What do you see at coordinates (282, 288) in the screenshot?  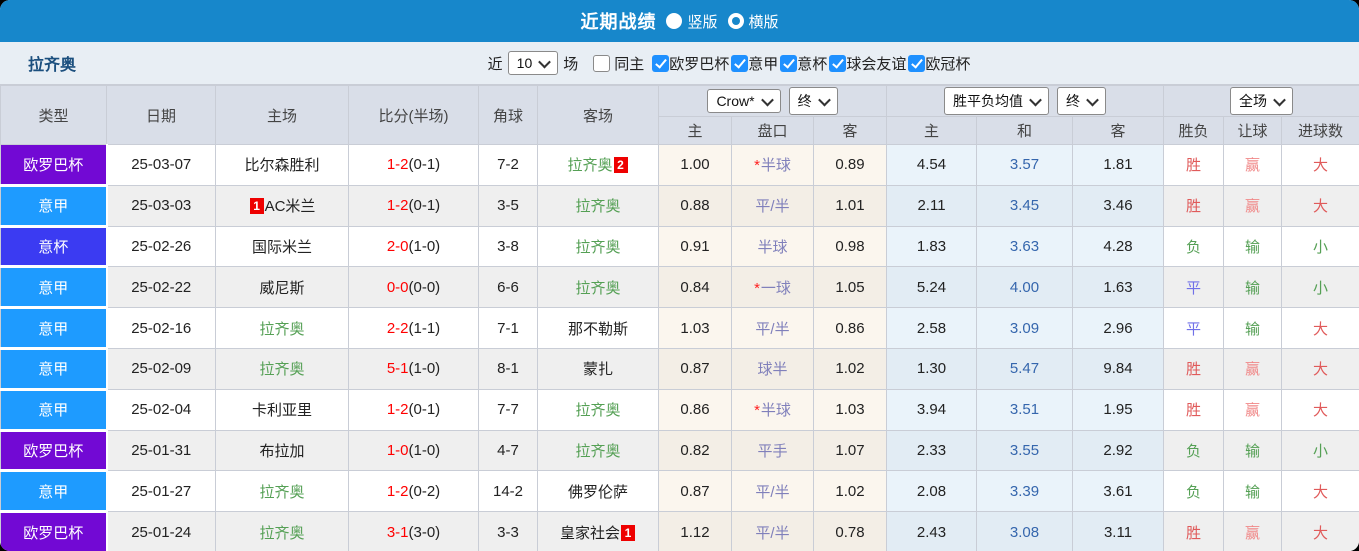 I see `team-label: 威尼斯` at bounding box center [282, 288].